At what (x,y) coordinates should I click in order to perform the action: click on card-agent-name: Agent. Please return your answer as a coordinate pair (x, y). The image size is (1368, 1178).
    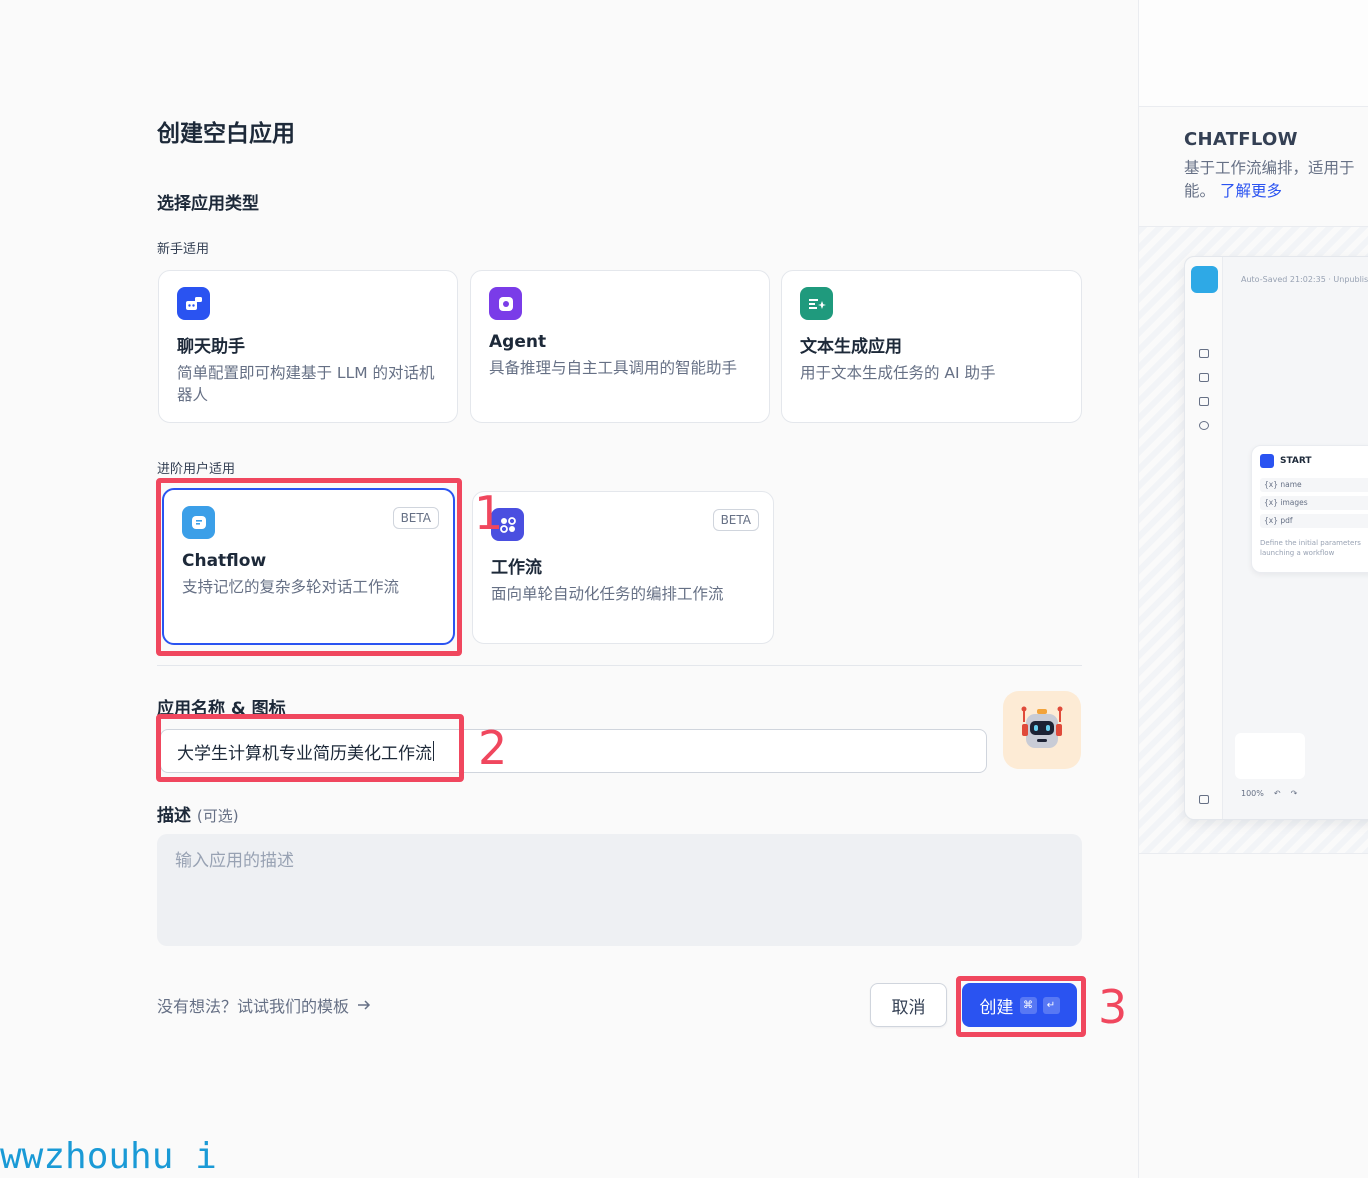
    Looking at the image, I should click on (518, 342).